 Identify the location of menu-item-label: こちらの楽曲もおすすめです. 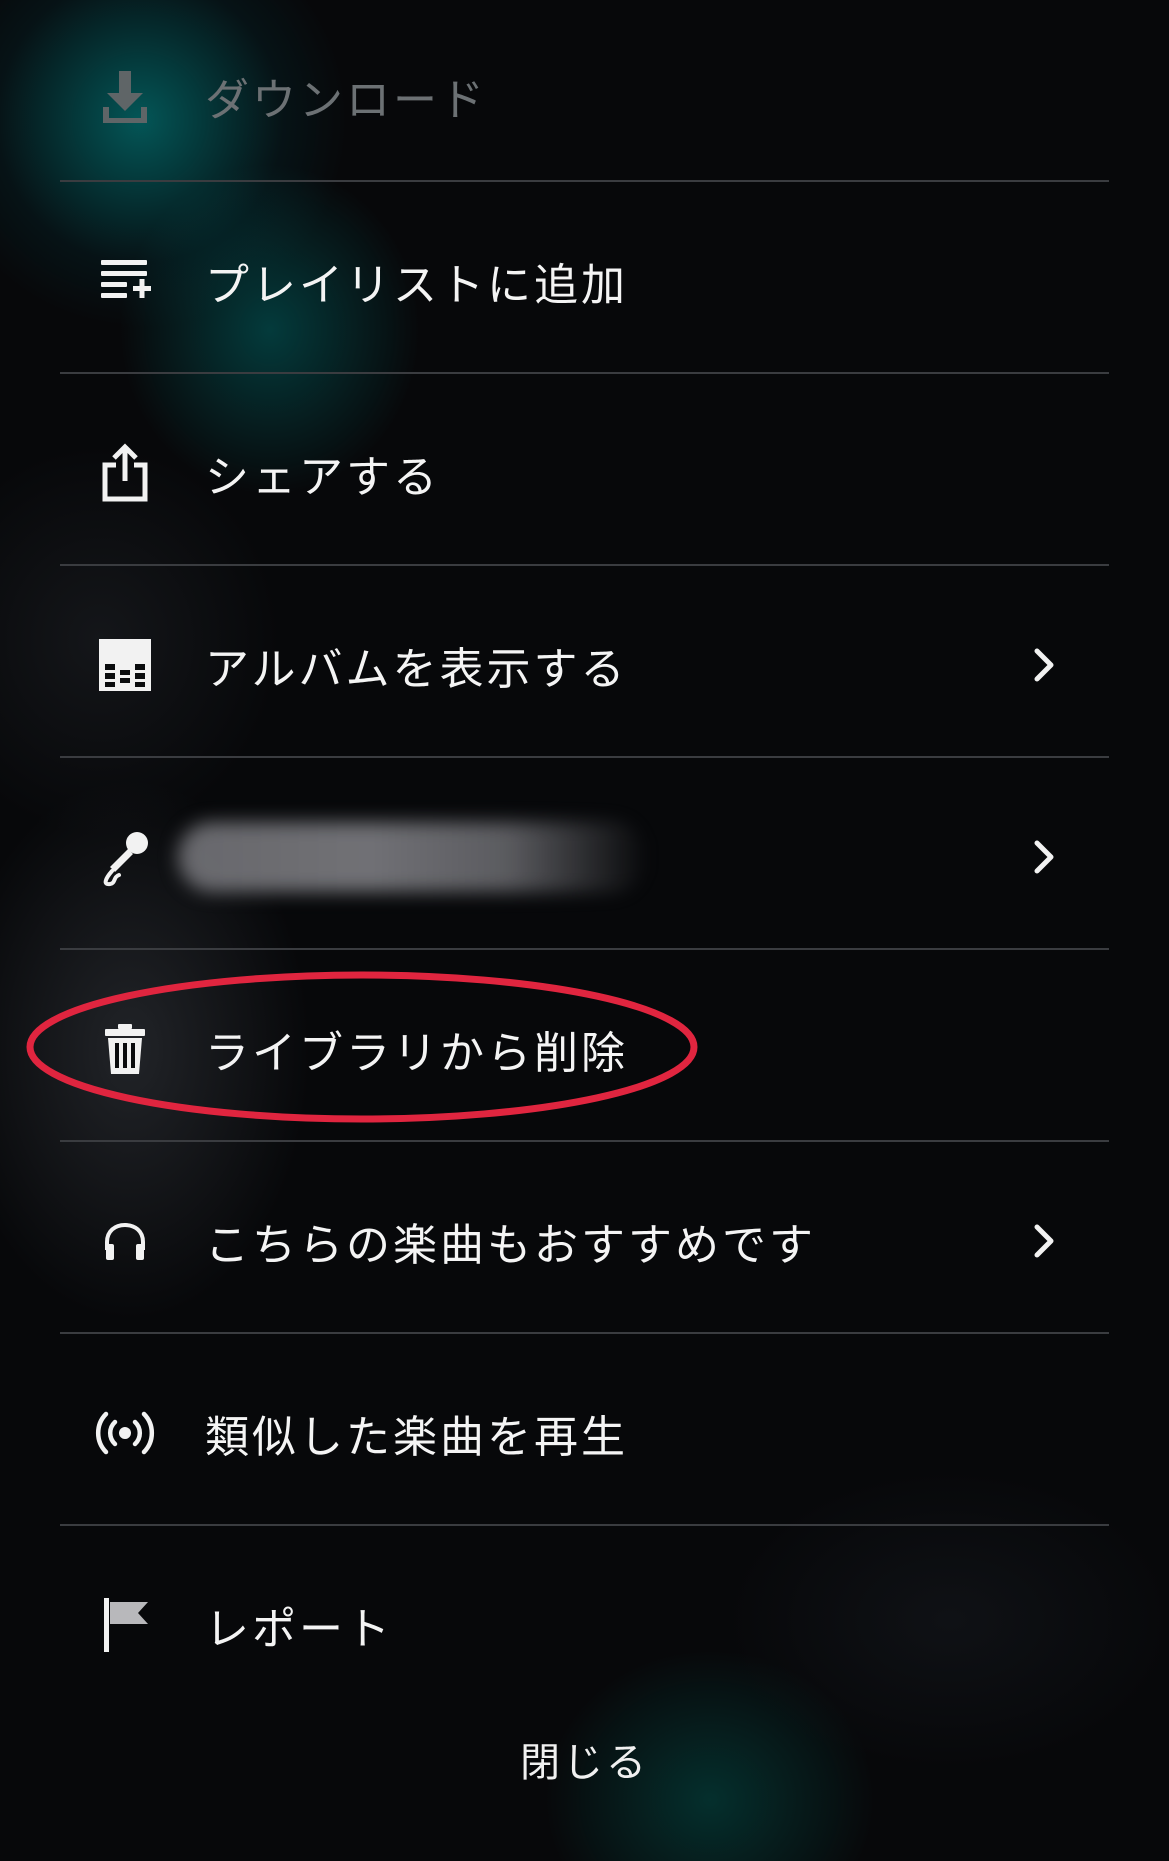
(510, 1245).